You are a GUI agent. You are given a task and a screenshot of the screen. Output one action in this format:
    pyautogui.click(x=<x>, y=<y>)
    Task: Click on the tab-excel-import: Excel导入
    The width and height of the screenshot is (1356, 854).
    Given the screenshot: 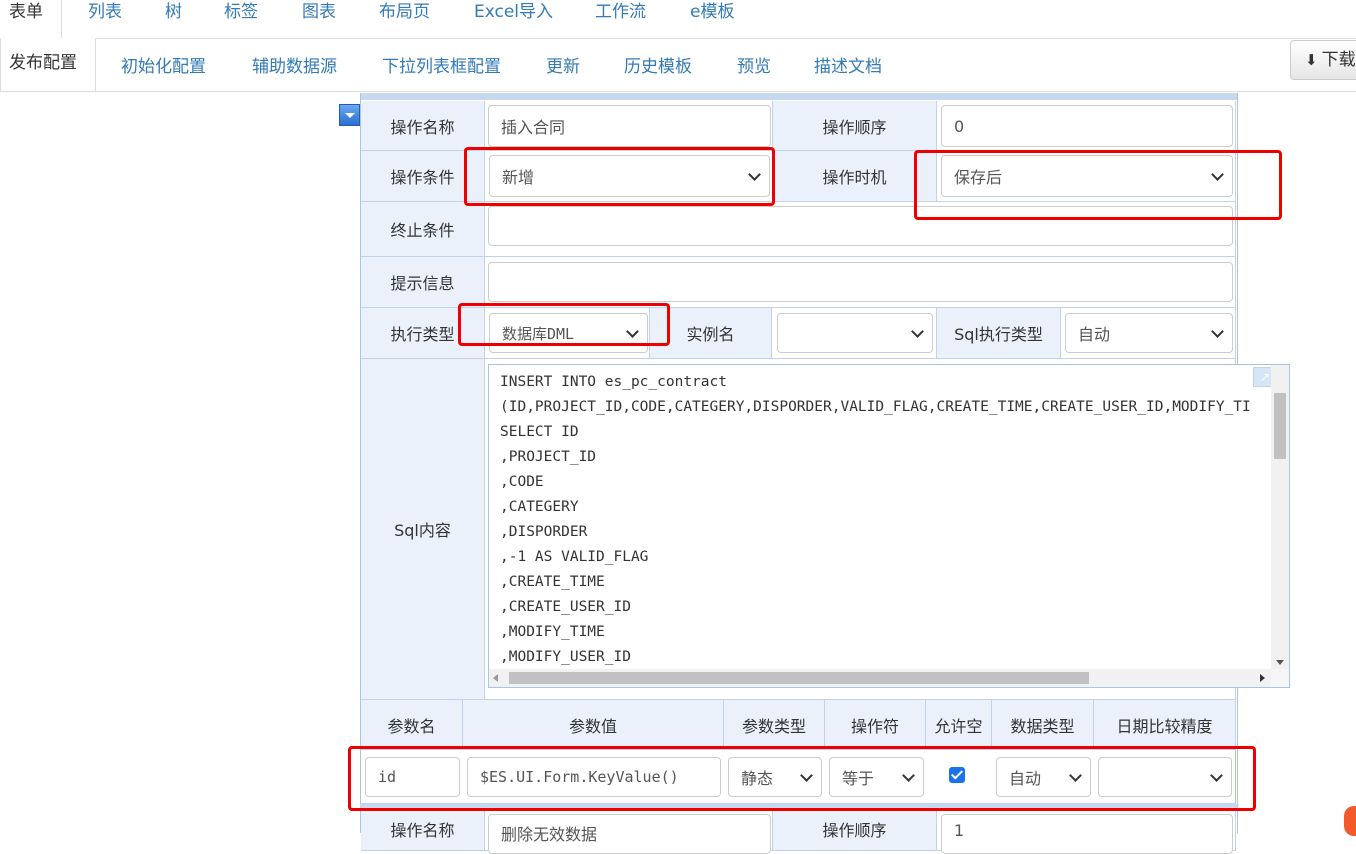 What is the action you would take?
    pyautogui.click(x=513, y=13)
    